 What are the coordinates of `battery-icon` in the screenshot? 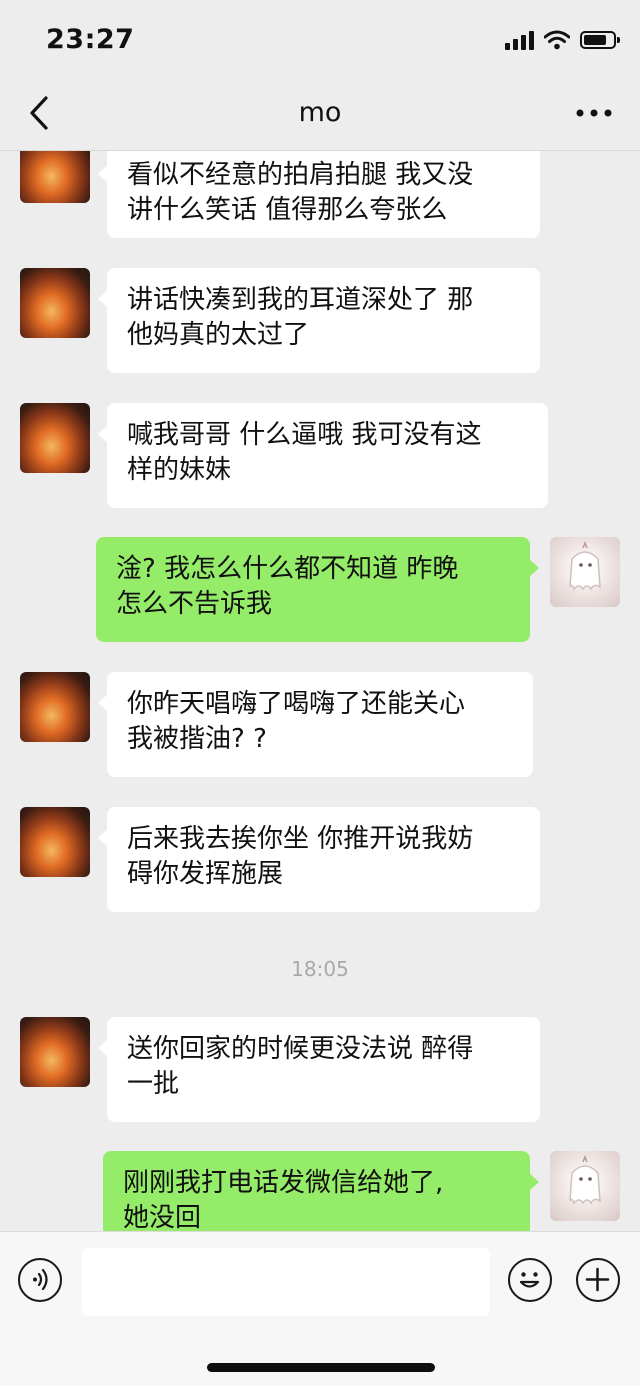 It's located at (600, 40).